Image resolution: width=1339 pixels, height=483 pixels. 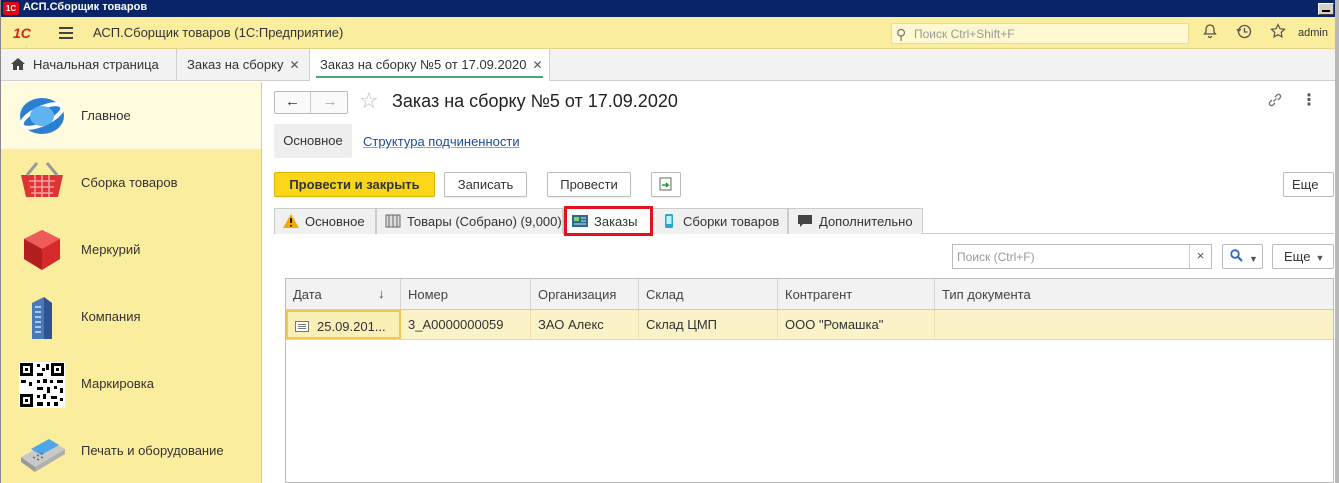 What do you see at coordinates (117, 383) in the screenshot?
I see `sidebar-item-label: Маркировка` at bounding box center [117, 383].